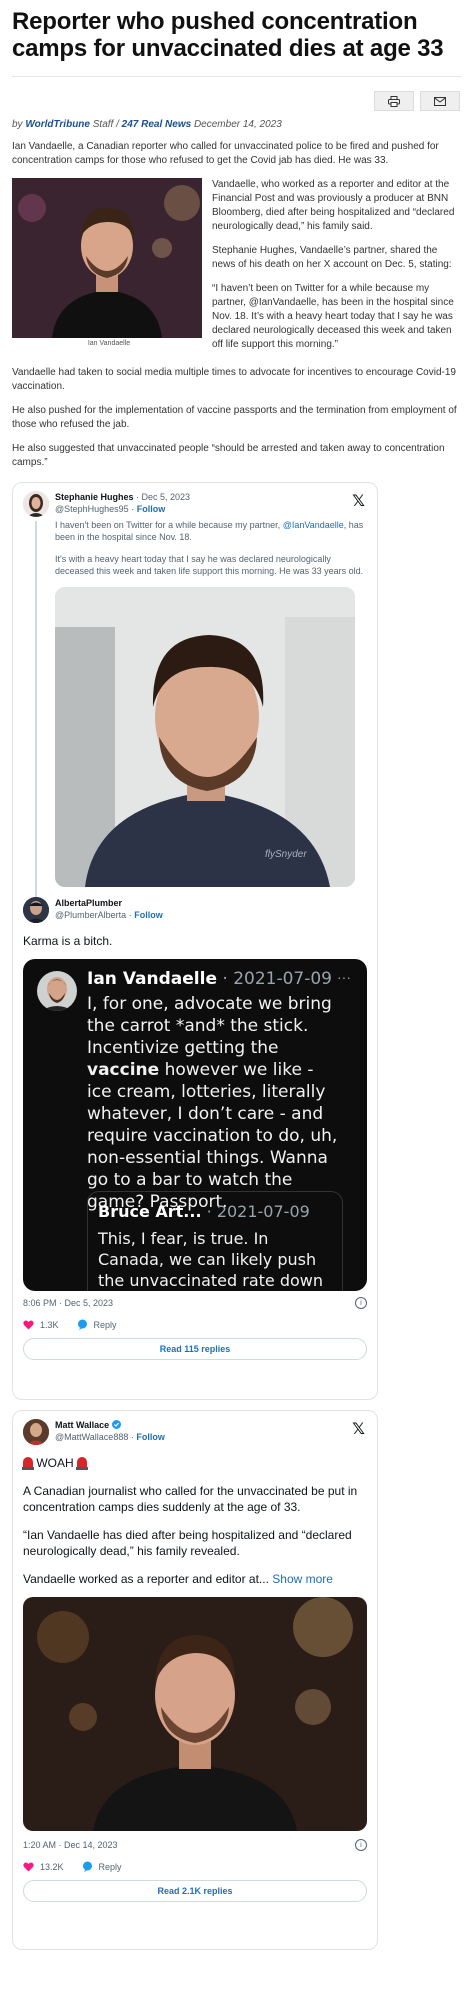 This screenshot has width=474, height=2013. I want to click on print-button, so click(394, 101).